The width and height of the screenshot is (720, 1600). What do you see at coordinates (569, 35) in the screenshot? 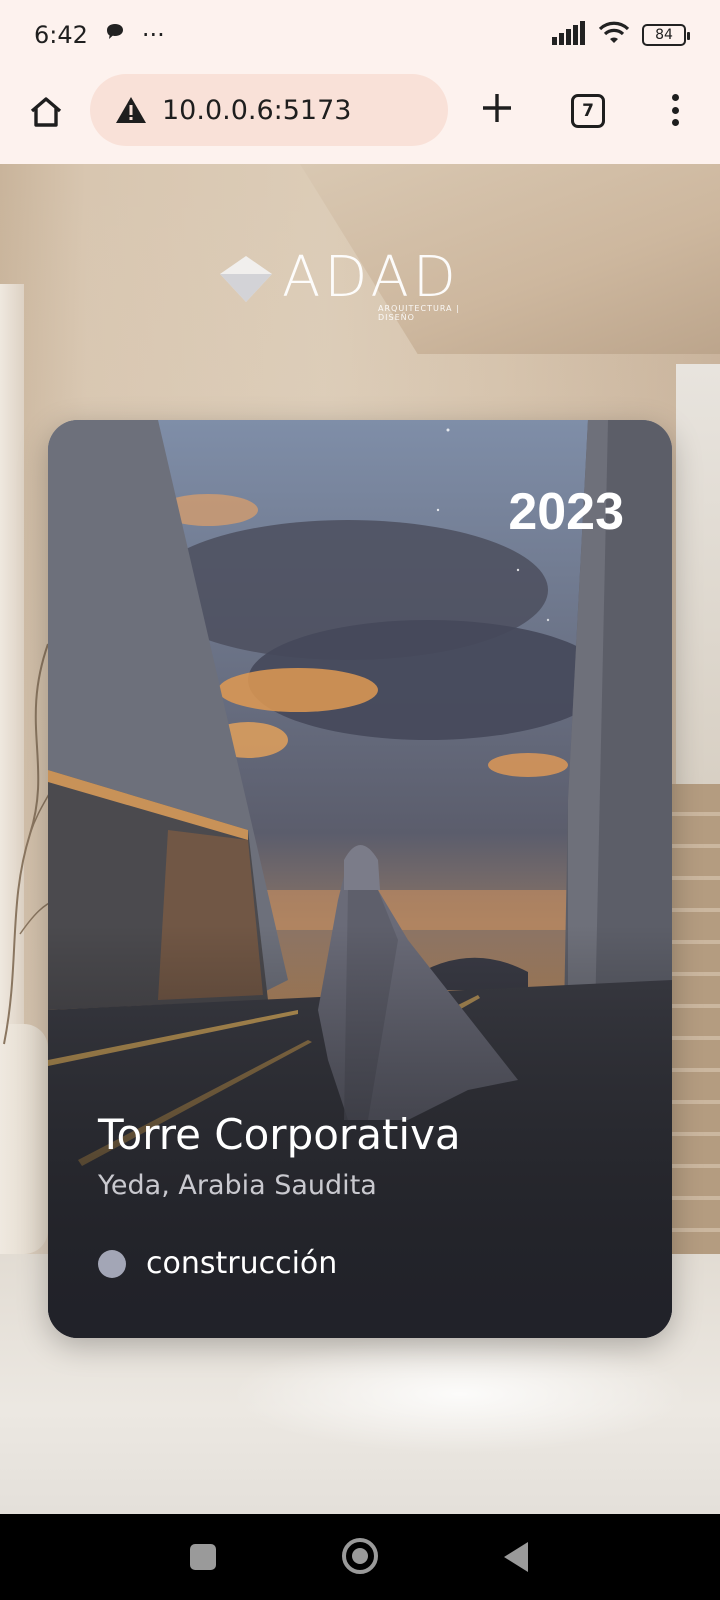
I see `signal-icon` at bounding box center [569, 35].